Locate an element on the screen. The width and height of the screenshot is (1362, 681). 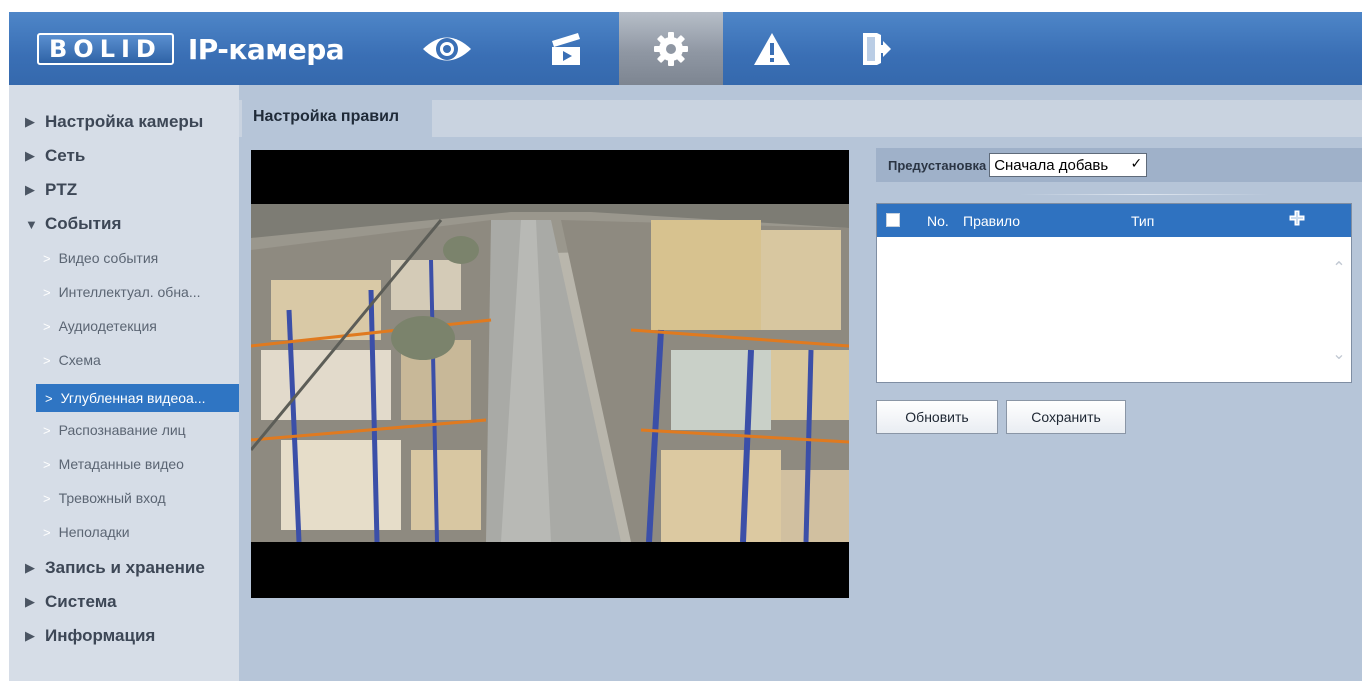
column-header-rule: Правило is located at coordinates (992, 221).